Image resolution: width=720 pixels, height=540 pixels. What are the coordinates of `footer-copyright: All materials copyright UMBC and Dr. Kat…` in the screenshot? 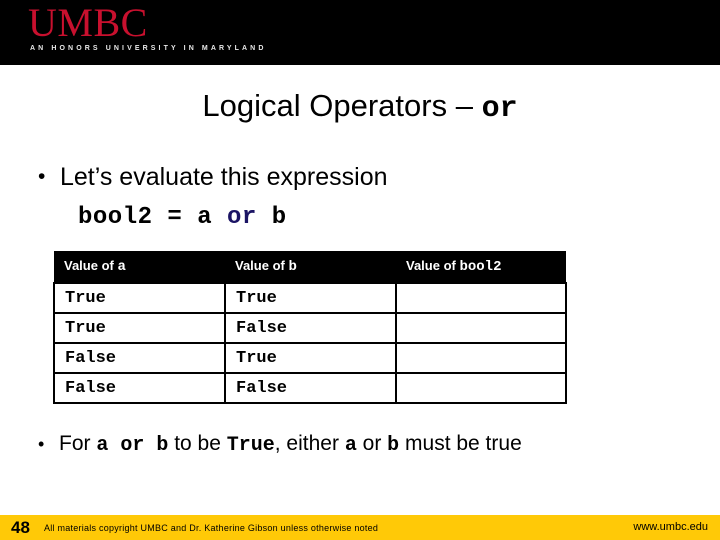 It's located at (211, 528).